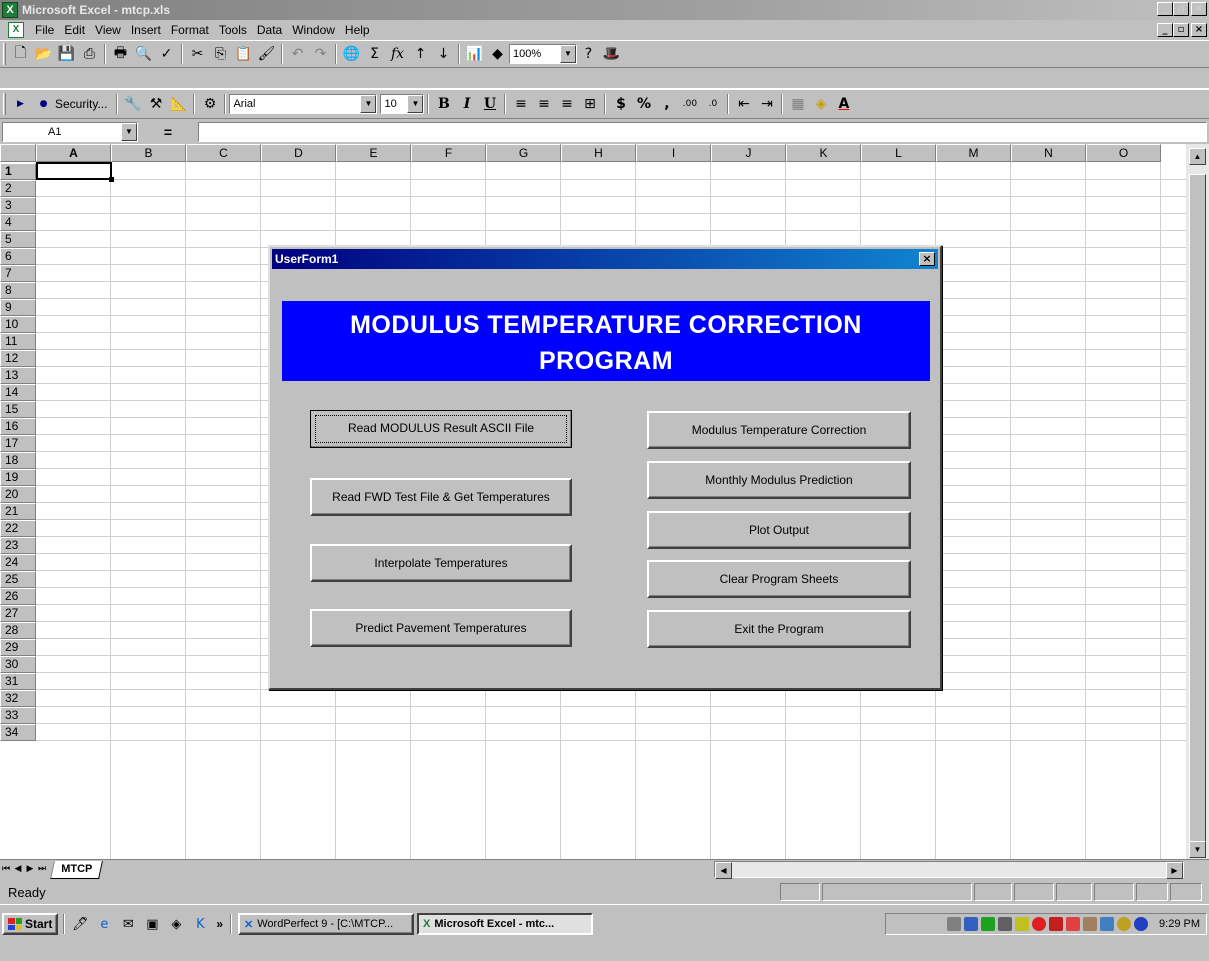 The image size is (1209, 961). What do you see at coordinates (973, 153) in the screenshot?
I see `column-header-m: M` at bounding box center [973, 153].